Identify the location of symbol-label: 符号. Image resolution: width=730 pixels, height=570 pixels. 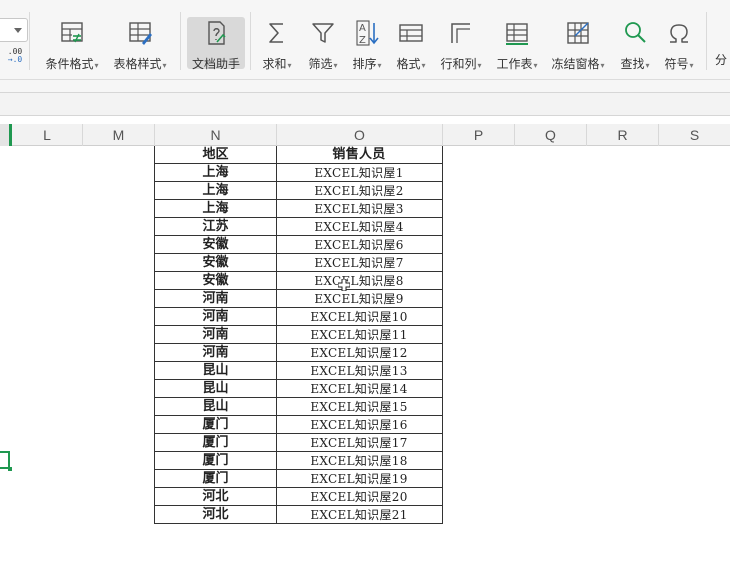
(676, 64).